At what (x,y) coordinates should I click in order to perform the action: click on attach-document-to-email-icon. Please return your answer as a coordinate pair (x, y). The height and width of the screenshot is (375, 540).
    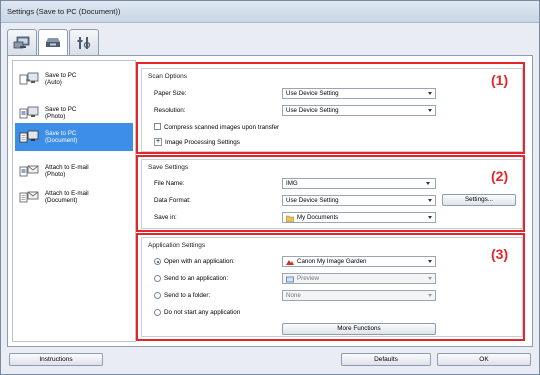
    Looking at the image, I should click on (29, 197).